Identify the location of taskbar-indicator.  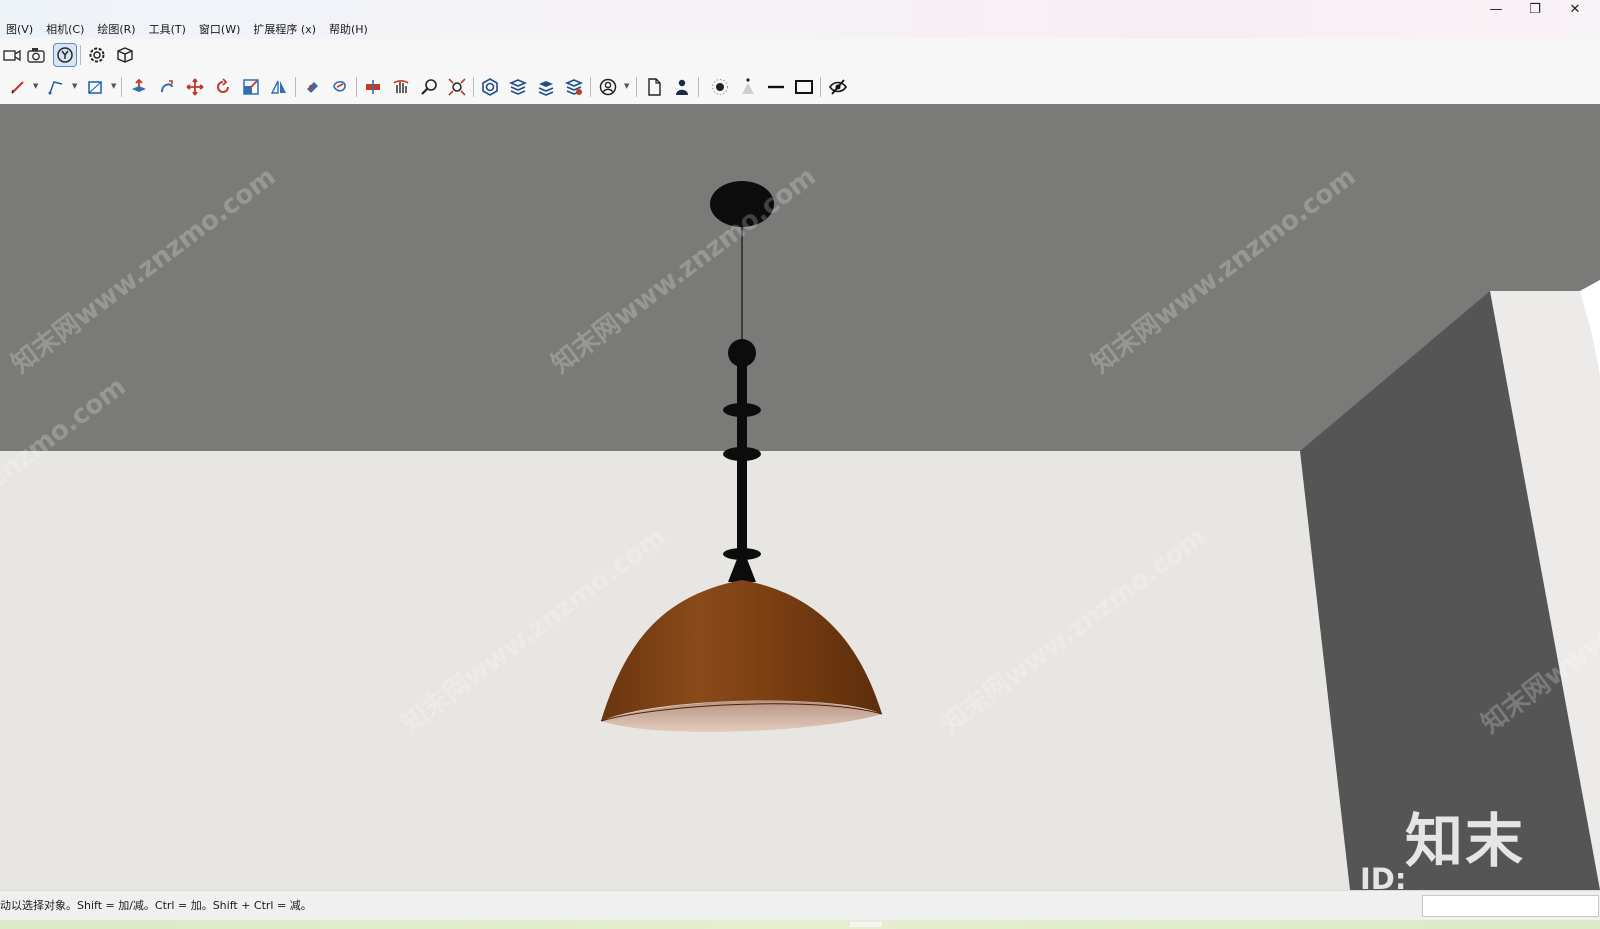
(866, 924).